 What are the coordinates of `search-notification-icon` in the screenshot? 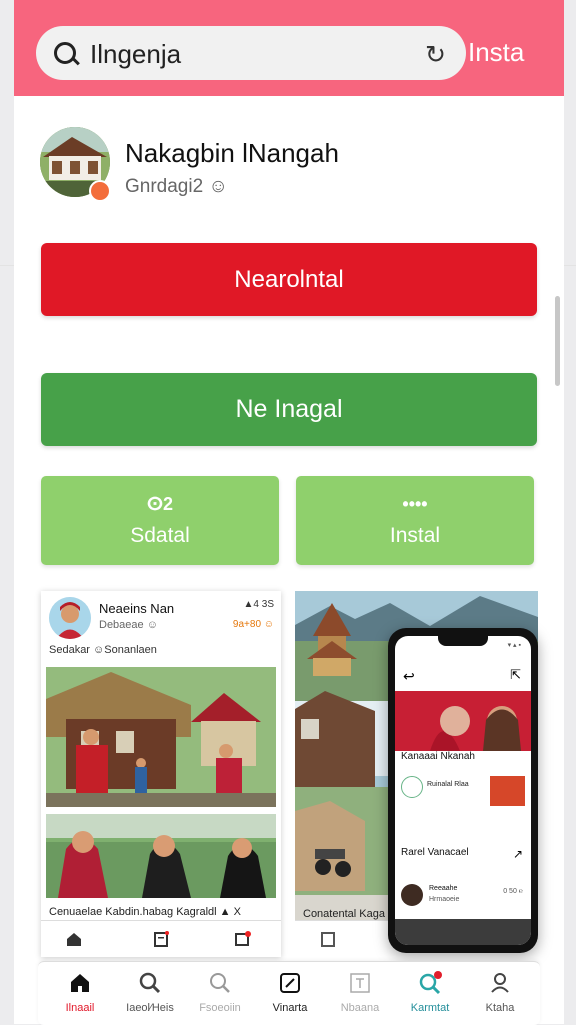 It's located at (430, 983).